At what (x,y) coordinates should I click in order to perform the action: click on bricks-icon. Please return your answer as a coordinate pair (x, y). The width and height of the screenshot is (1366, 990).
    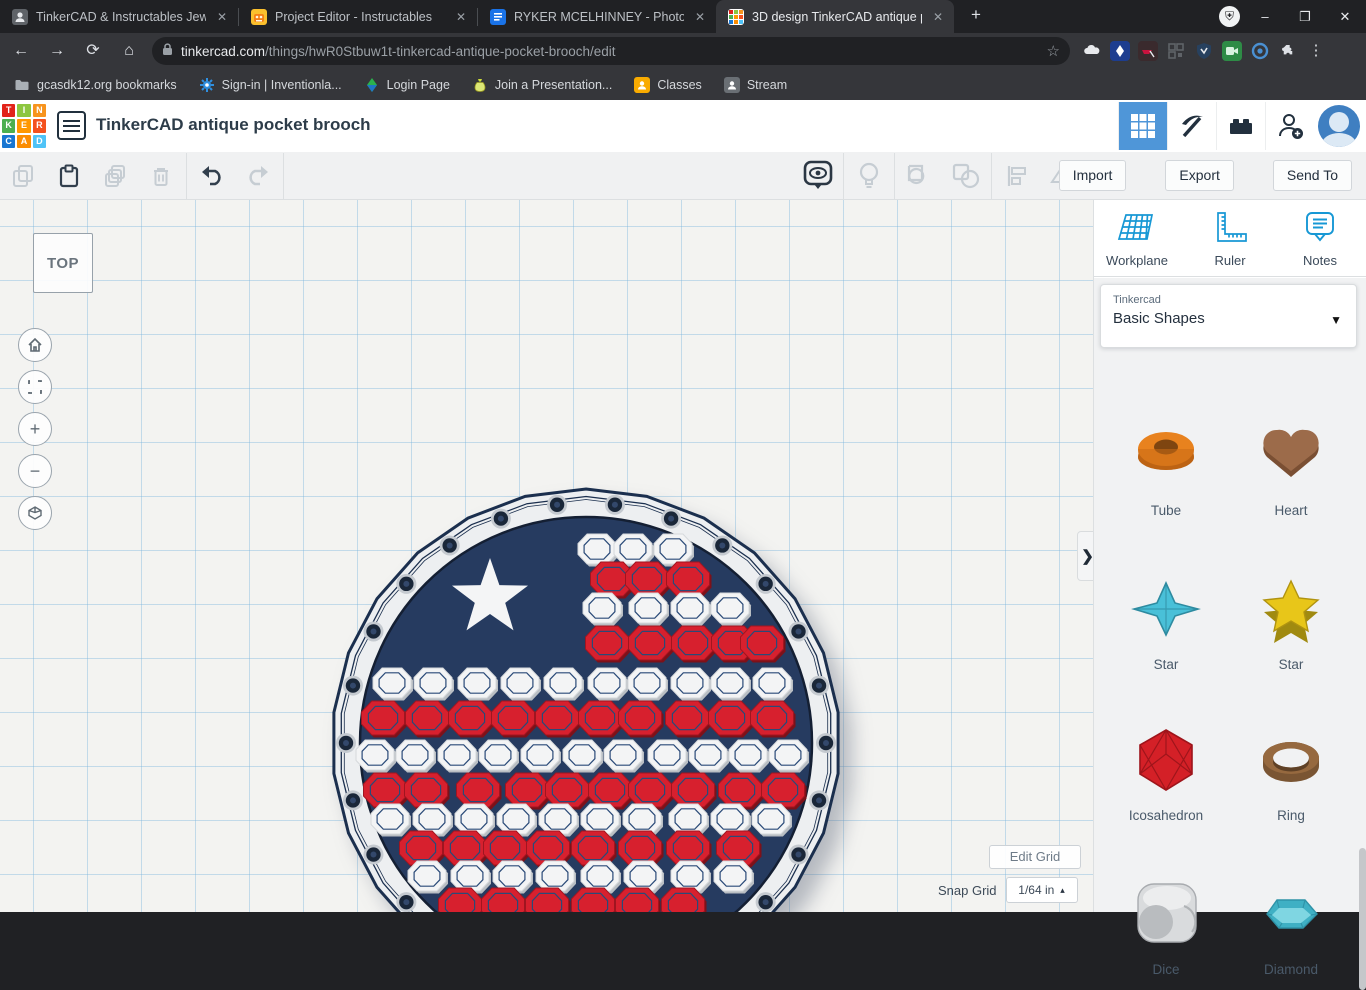
    Looking at the image, I should click on (1240, 126).